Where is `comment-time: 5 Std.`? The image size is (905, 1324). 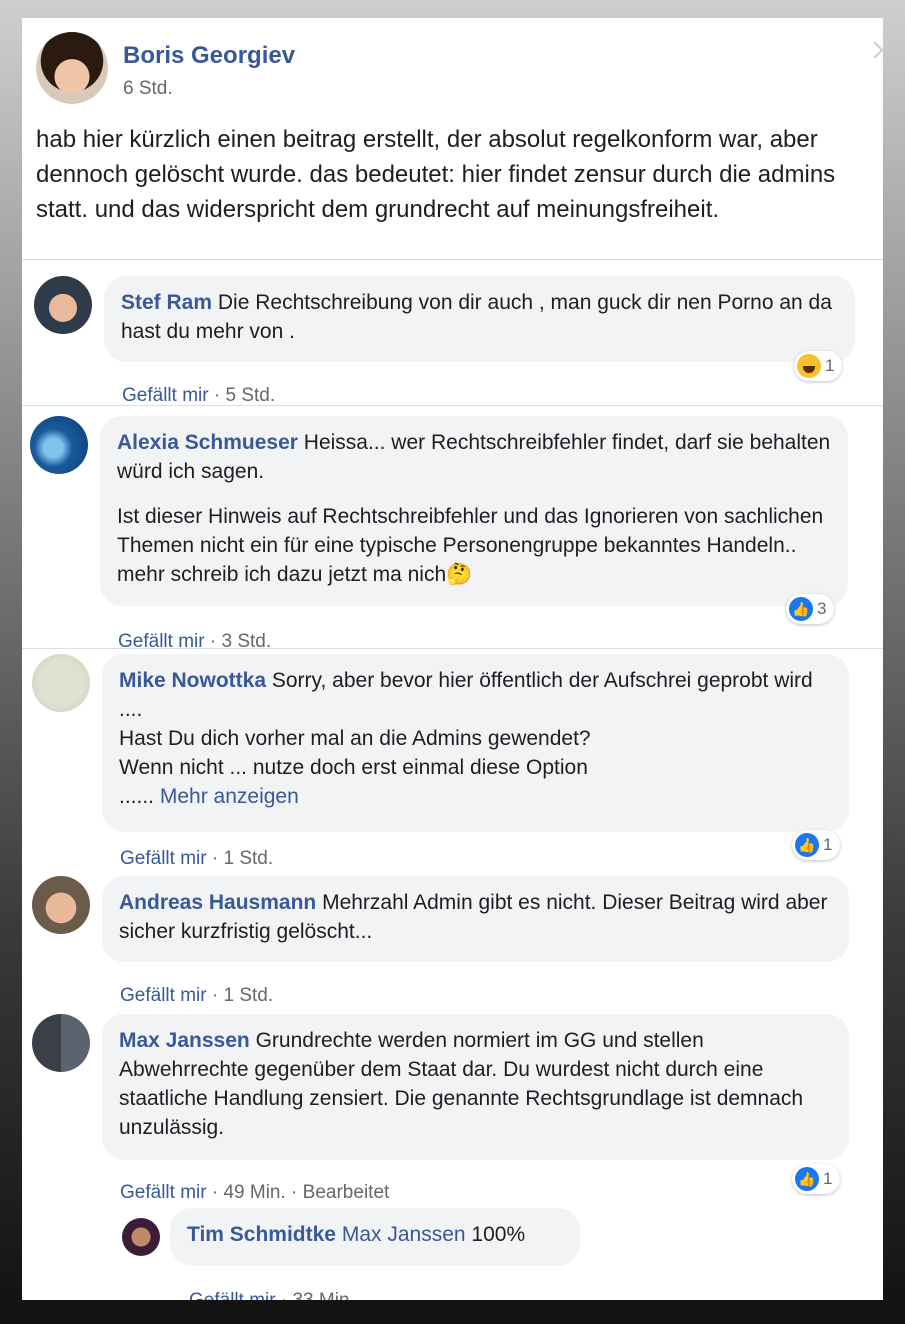 comment-time: 5 Std. is located at coordinates (250, 395).